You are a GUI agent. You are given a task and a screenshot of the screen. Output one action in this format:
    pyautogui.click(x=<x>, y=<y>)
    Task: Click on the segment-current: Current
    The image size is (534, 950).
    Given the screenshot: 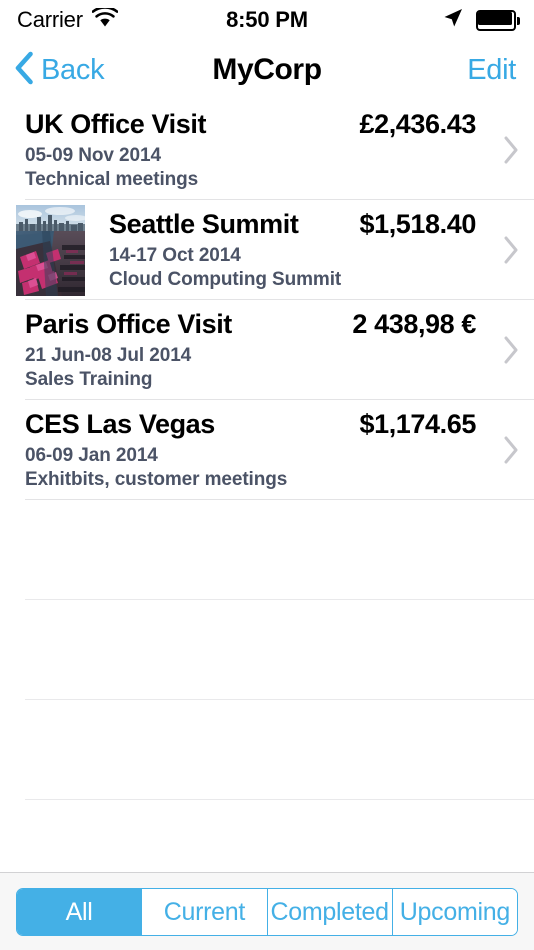 What is the action you would take?
    pyautogui.click(x=204, y=912)
    